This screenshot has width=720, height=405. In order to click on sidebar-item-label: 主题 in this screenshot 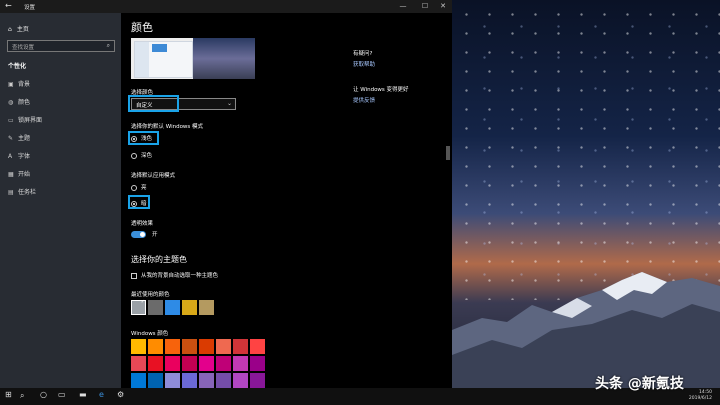, I will do `click(24, 138)`.